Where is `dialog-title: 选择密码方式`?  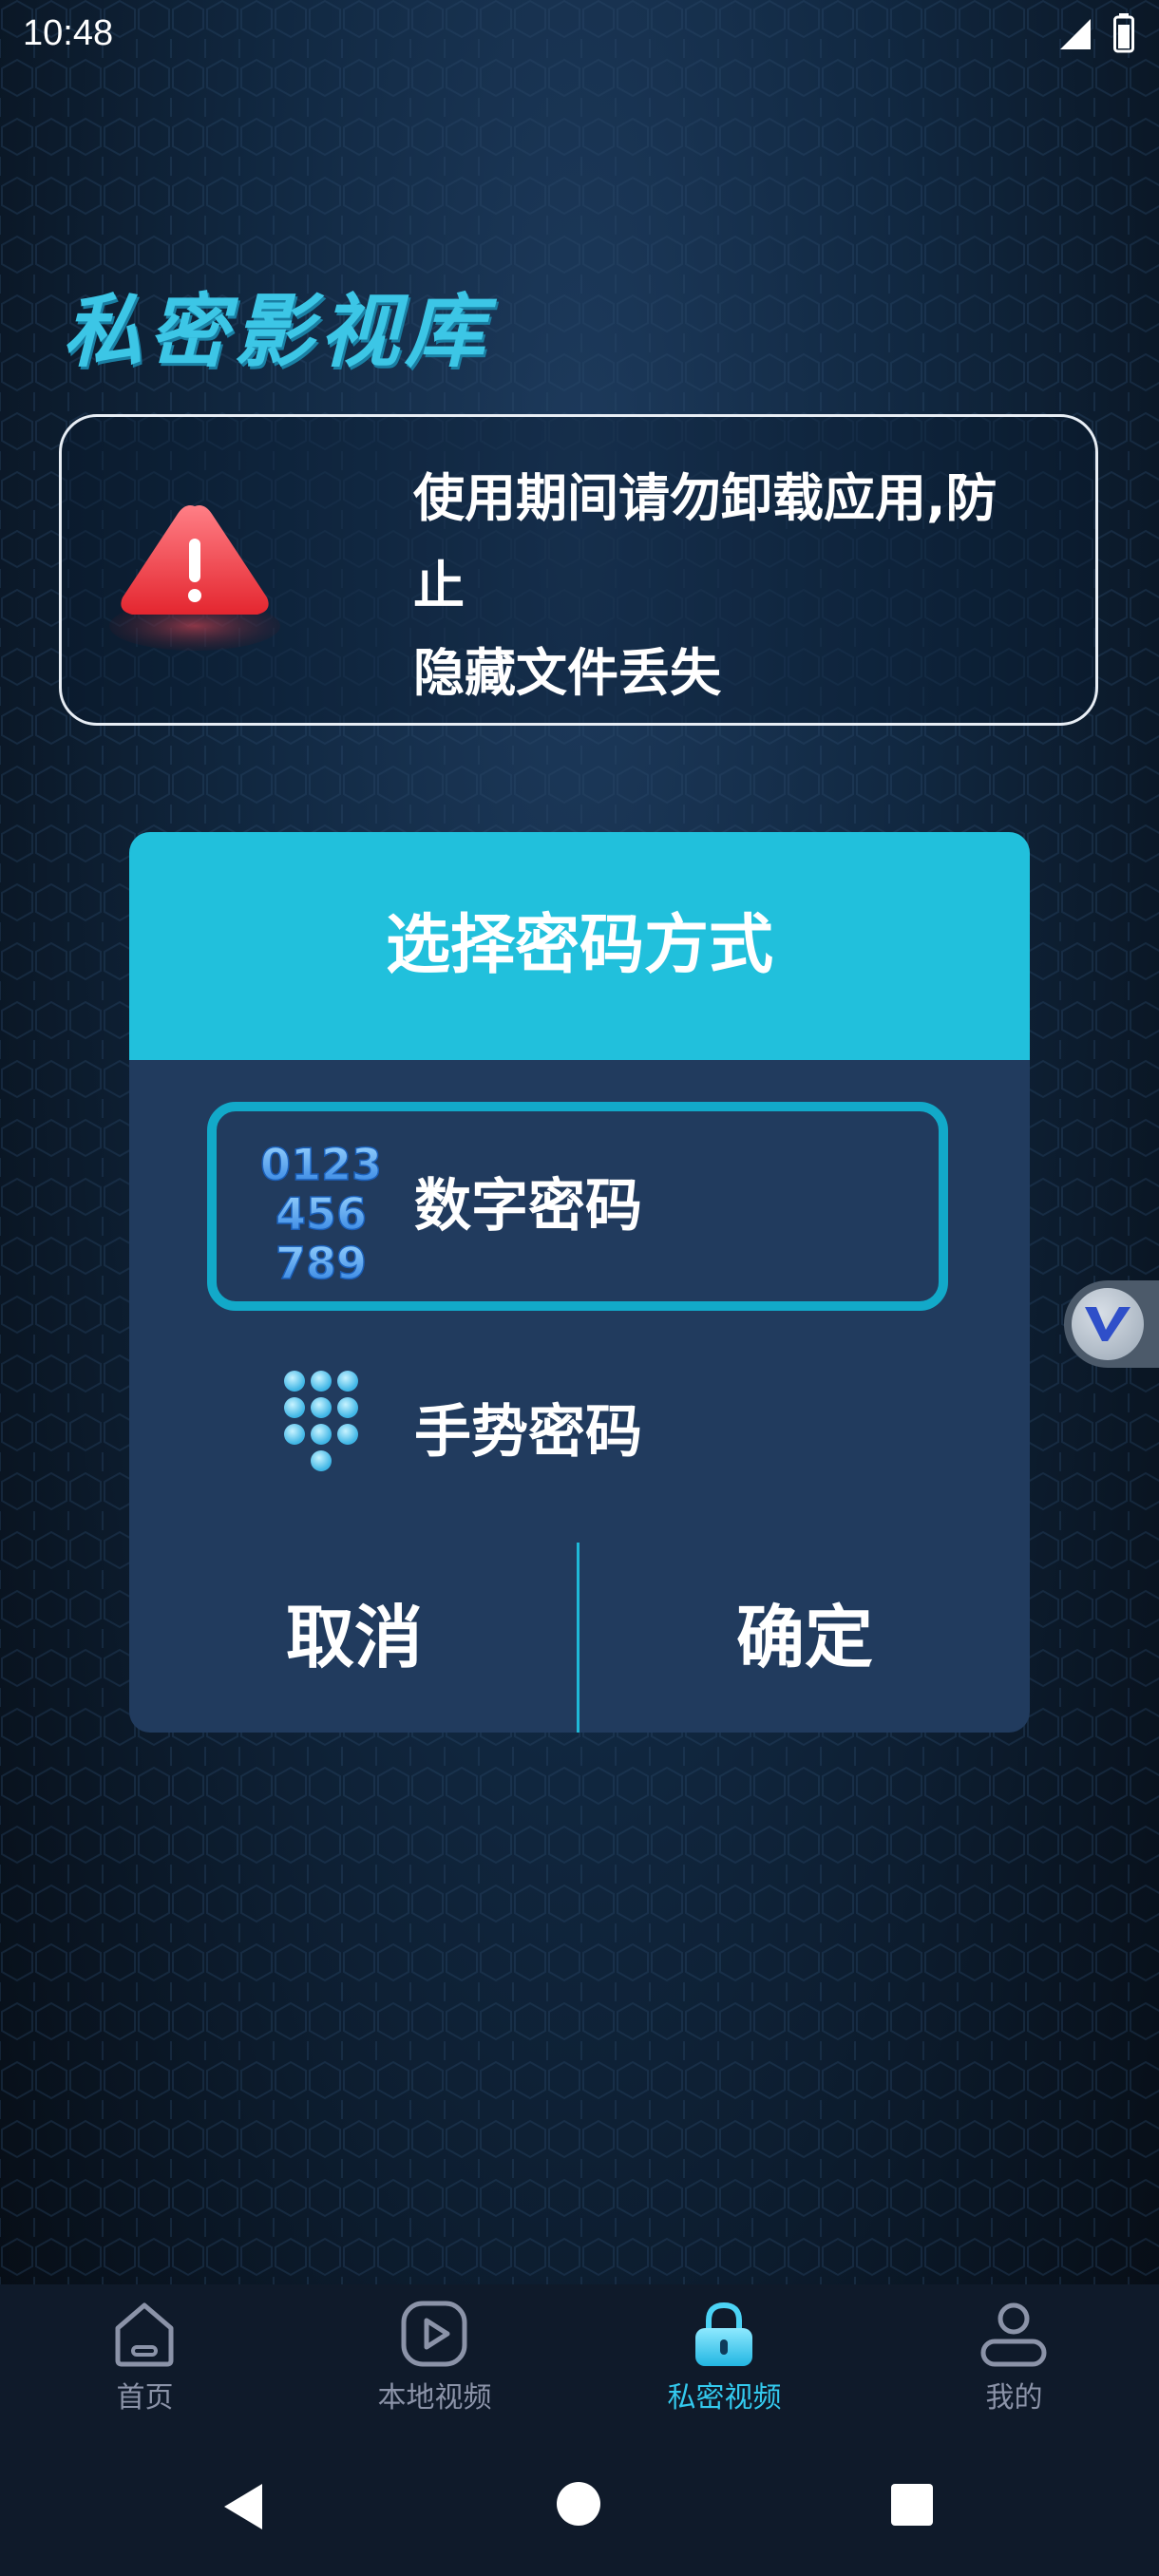 dialog-title: 选择密码方式 is located at coordinates (579, 945).